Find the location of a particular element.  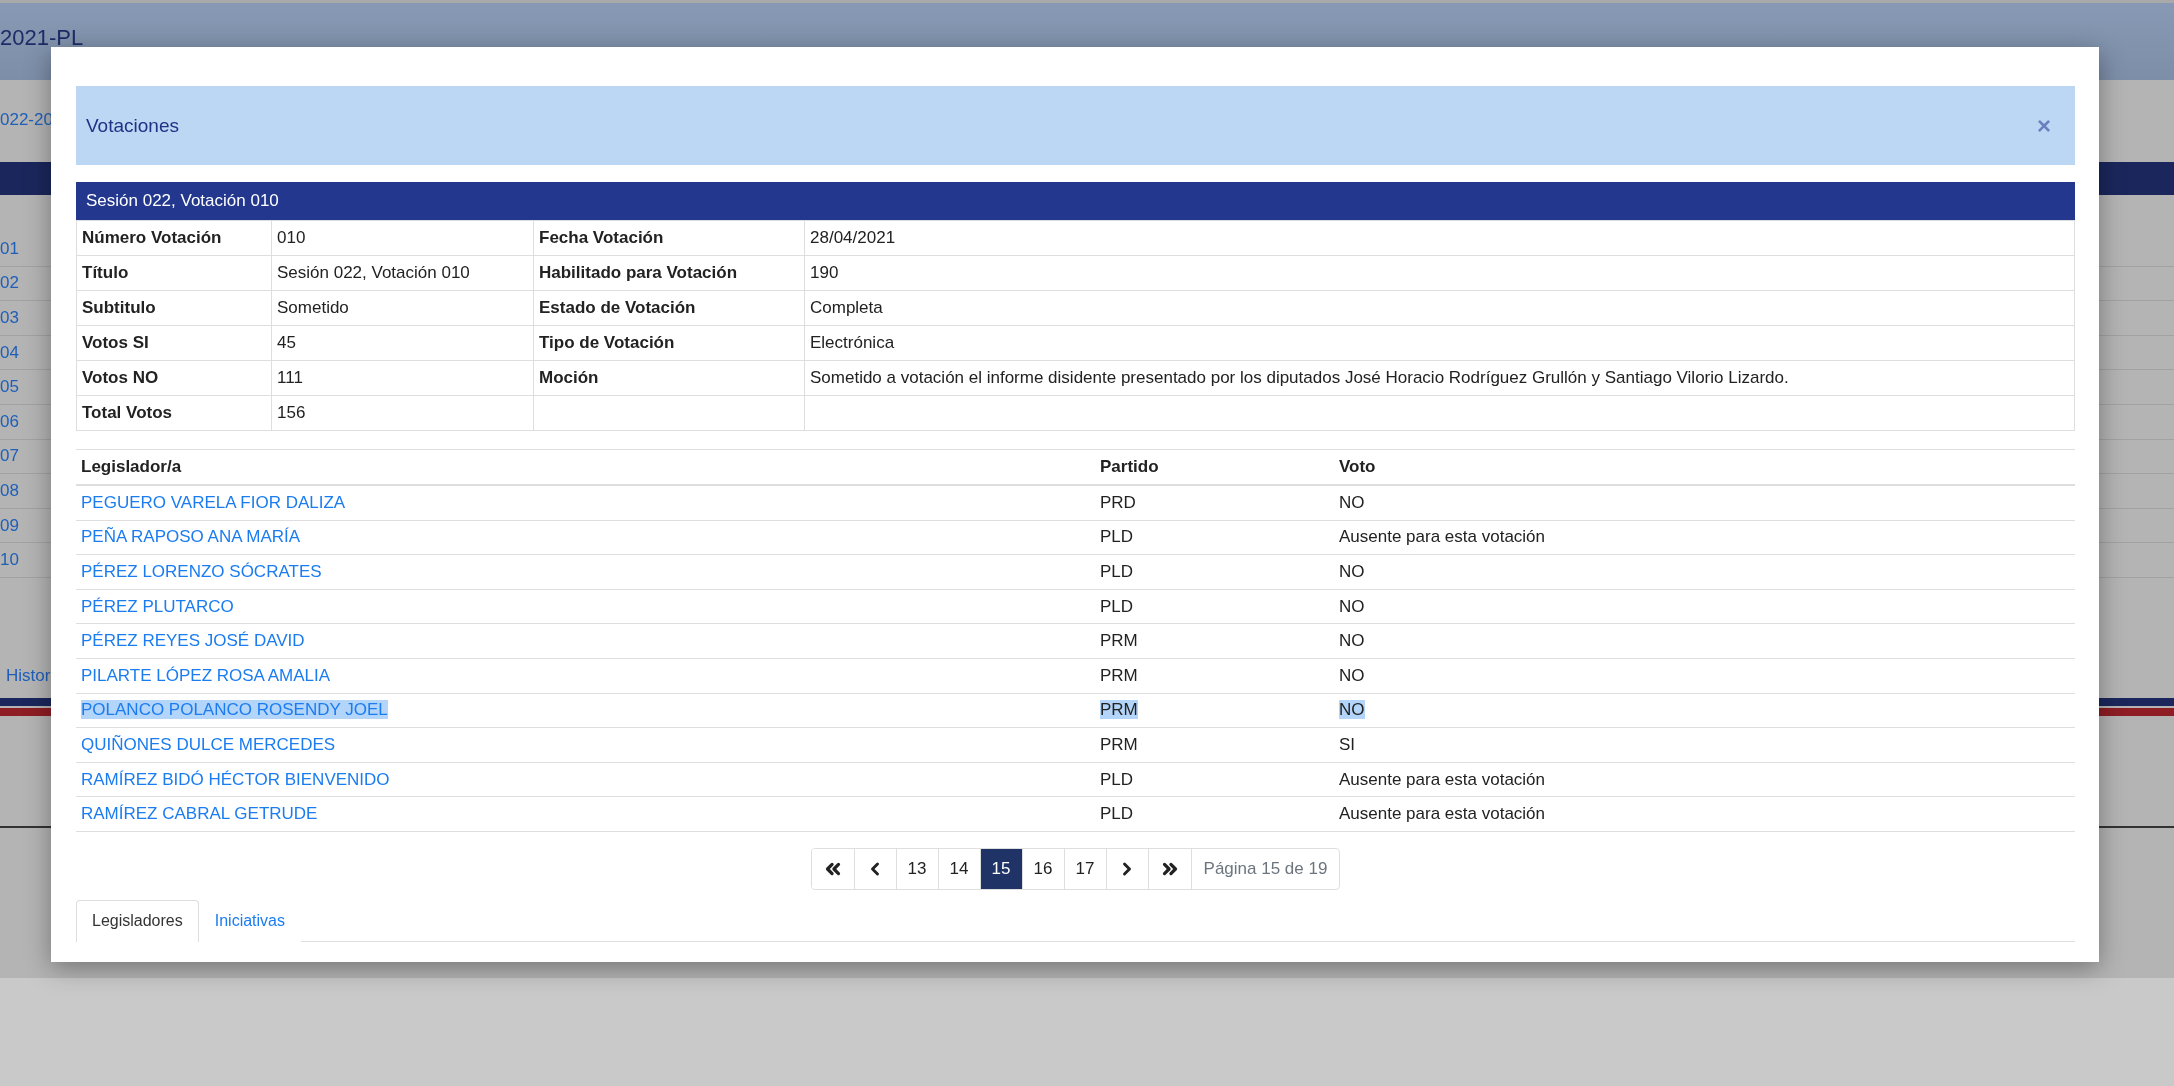

field-value: 190 is located at coordinates (1439, 273).